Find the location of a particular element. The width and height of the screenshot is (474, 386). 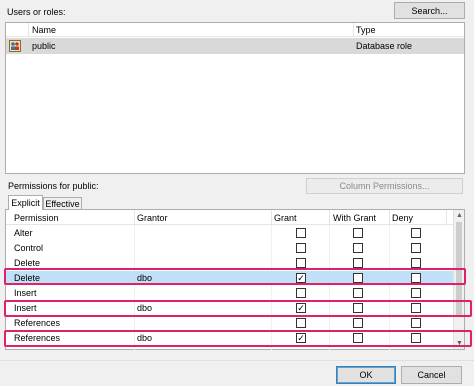

highlight-delete-dbo is located at coordinates (235, 276).